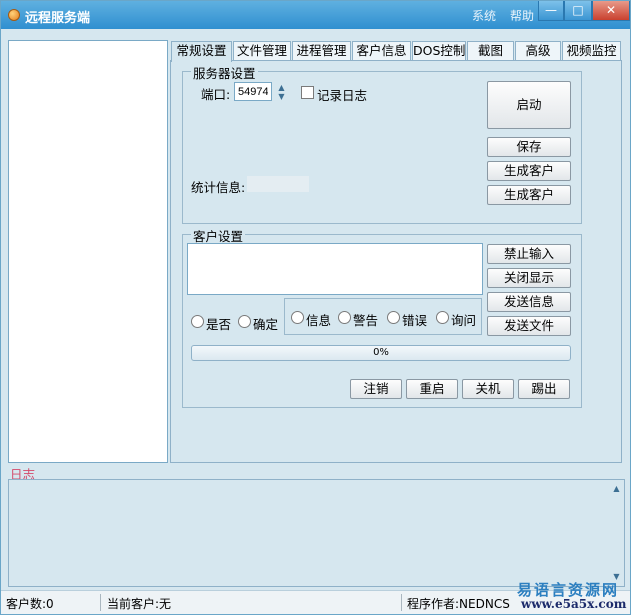 Image resolution: width=631 pixels, height=615 pixels. Describe the element at coordinates (366, 320) in the screenshot. I see `radio-warning-label: 警告` at that location.